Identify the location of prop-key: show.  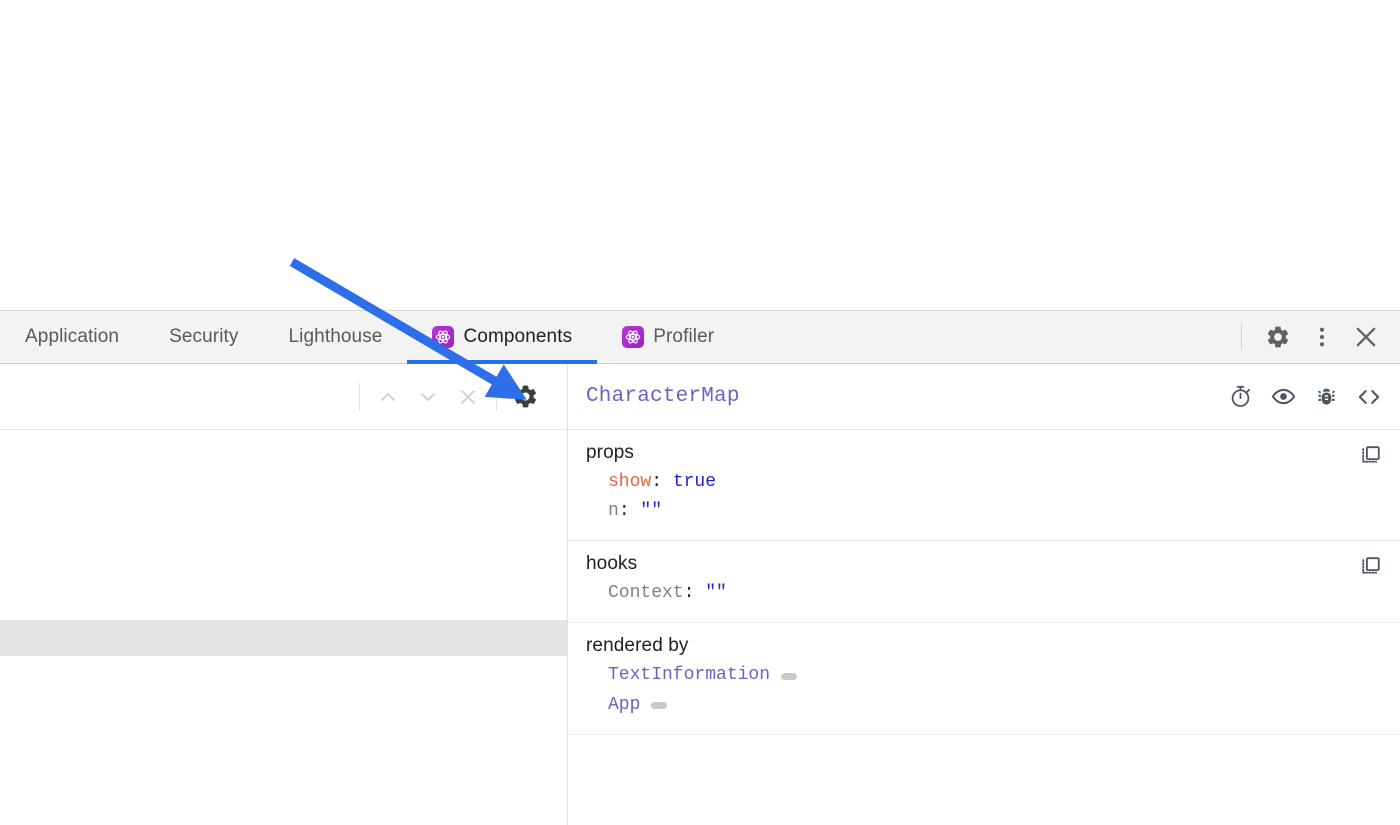
(630, 482).